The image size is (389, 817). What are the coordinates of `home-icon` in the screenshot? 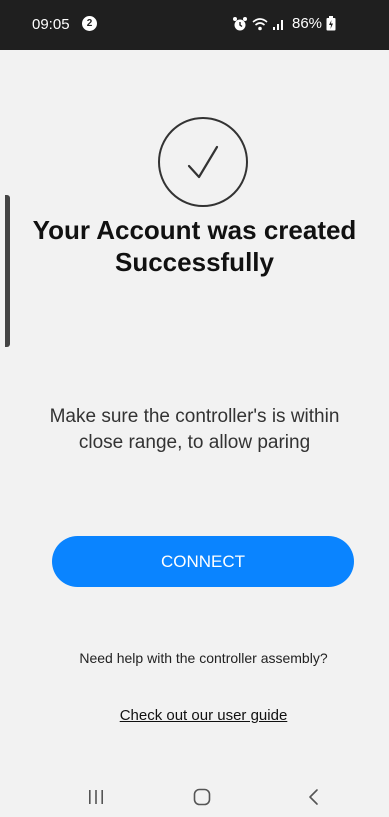 It's located at (202, 797).